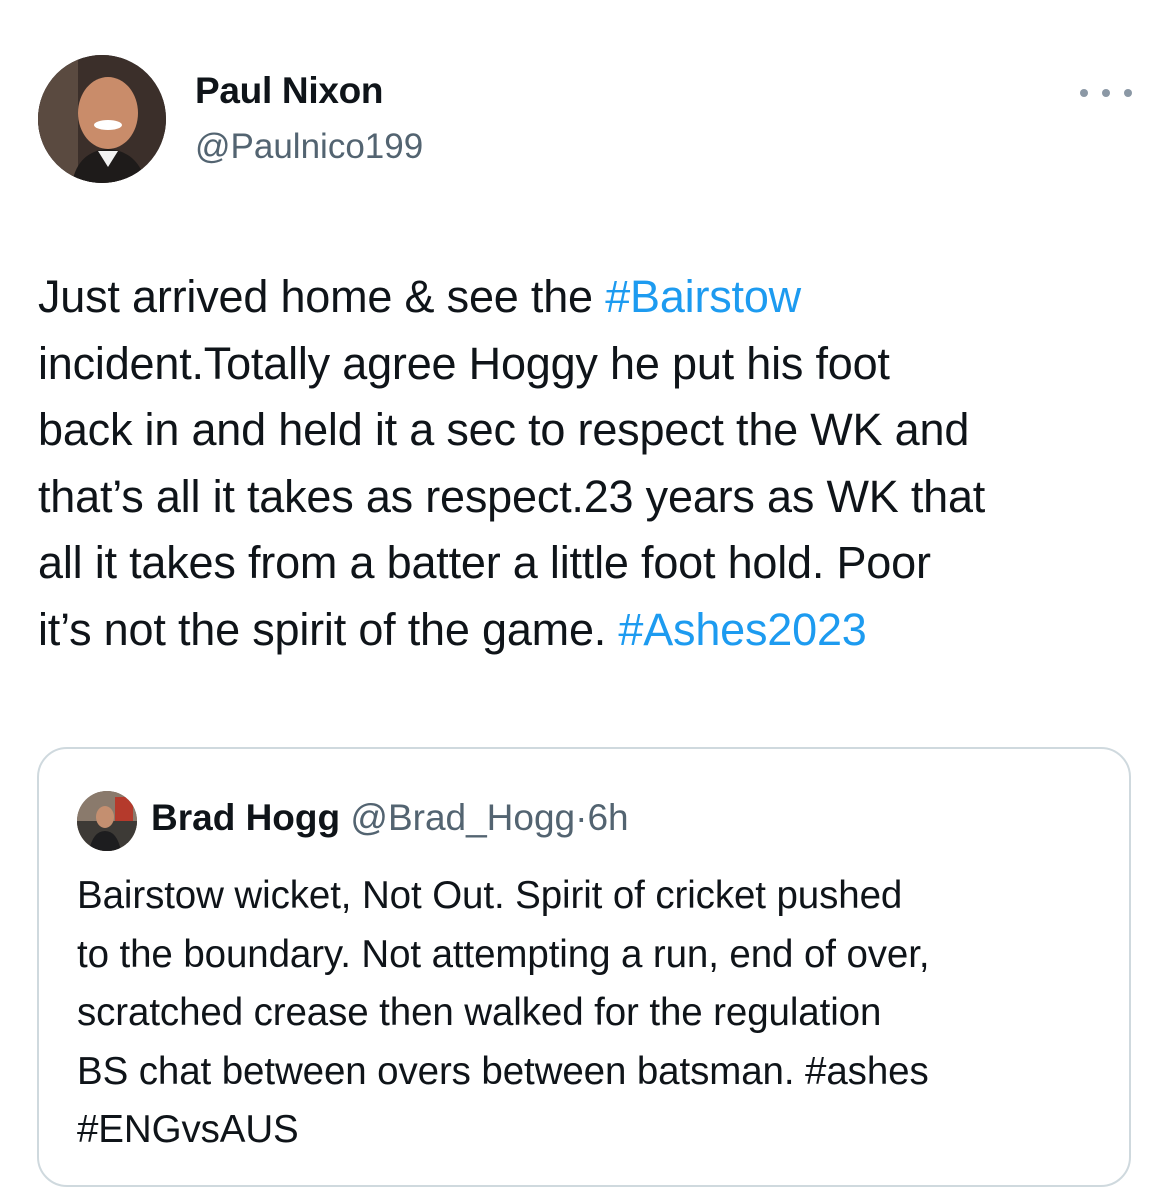 The width and height of the screenshot is (1163, 1200). I want to click on ellipsis-icon, so click(1084, 93).